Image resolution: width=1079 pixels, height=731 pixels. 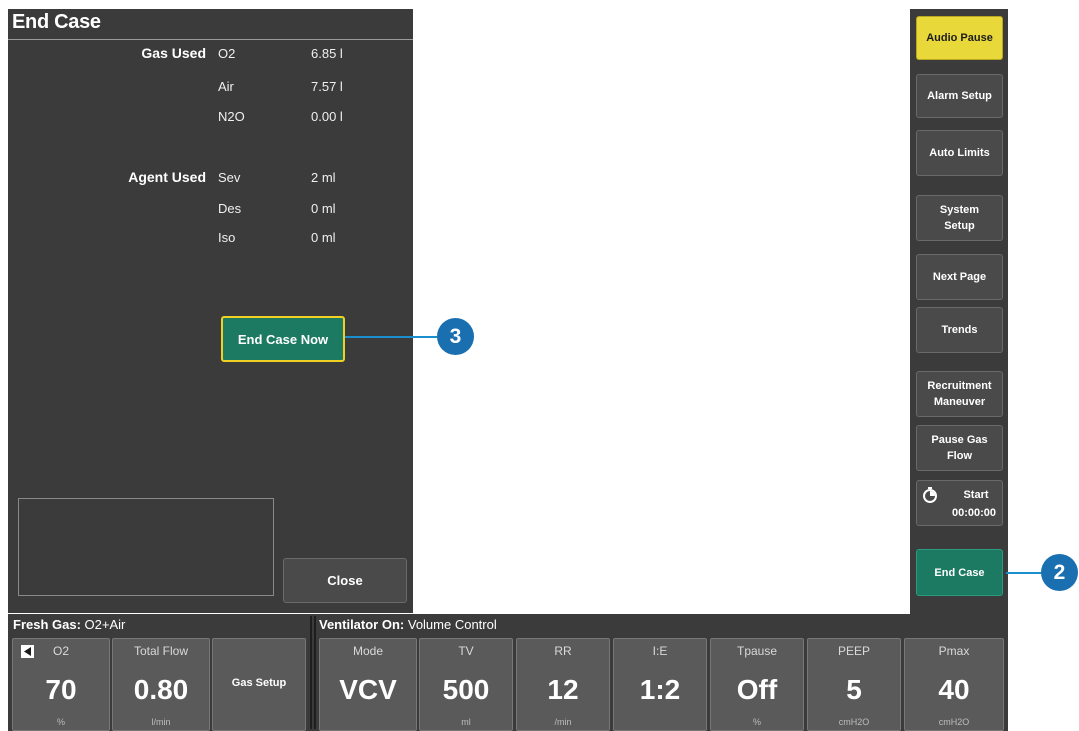 What do you see at coordinates (345, 580) in the screenshot?
I see `close-button: Close` at bounding box center [345, 580].